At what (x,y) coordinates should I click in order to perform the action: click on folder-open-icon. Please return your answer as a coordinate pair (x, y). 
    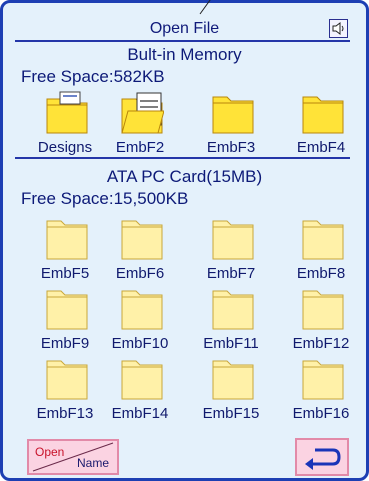
    Looking at the image, I should click on (67, 112).